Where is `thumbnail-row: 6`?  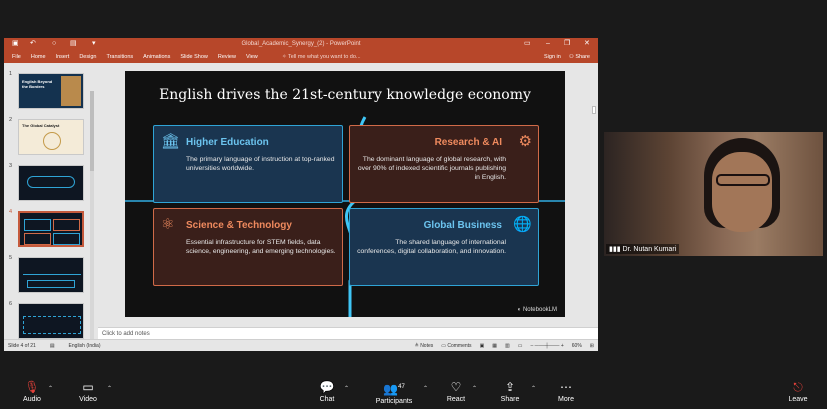 thumbnail-row: 6 is located at coordinates (48, 320).